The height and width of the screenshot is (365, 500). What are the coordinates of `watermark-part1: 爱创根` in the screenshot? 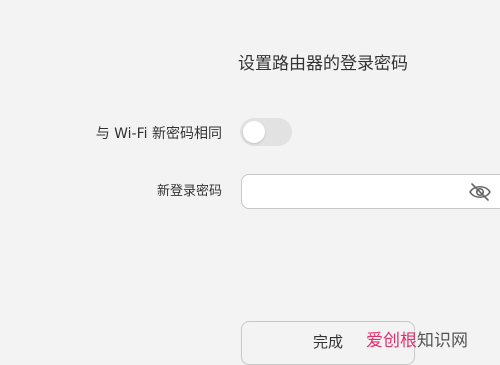 It's located at (391, 341).